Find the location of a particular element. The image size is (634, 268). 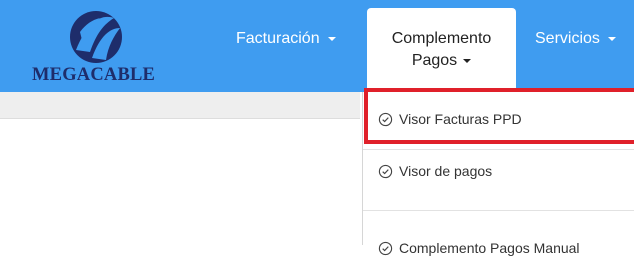

highlight-box is located at coordinates (499, 116).